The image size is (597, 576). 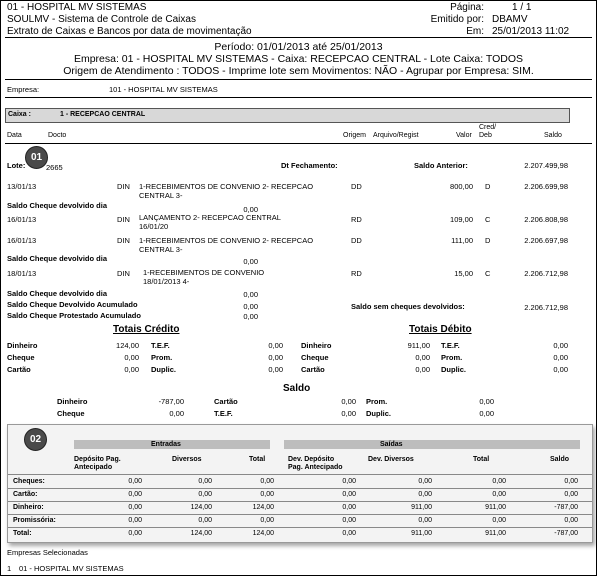 What do you see at coordinates (522, 7) in the screenshot?
I see `pagina-value: 1 / 1` at bounding box center [522, 7].